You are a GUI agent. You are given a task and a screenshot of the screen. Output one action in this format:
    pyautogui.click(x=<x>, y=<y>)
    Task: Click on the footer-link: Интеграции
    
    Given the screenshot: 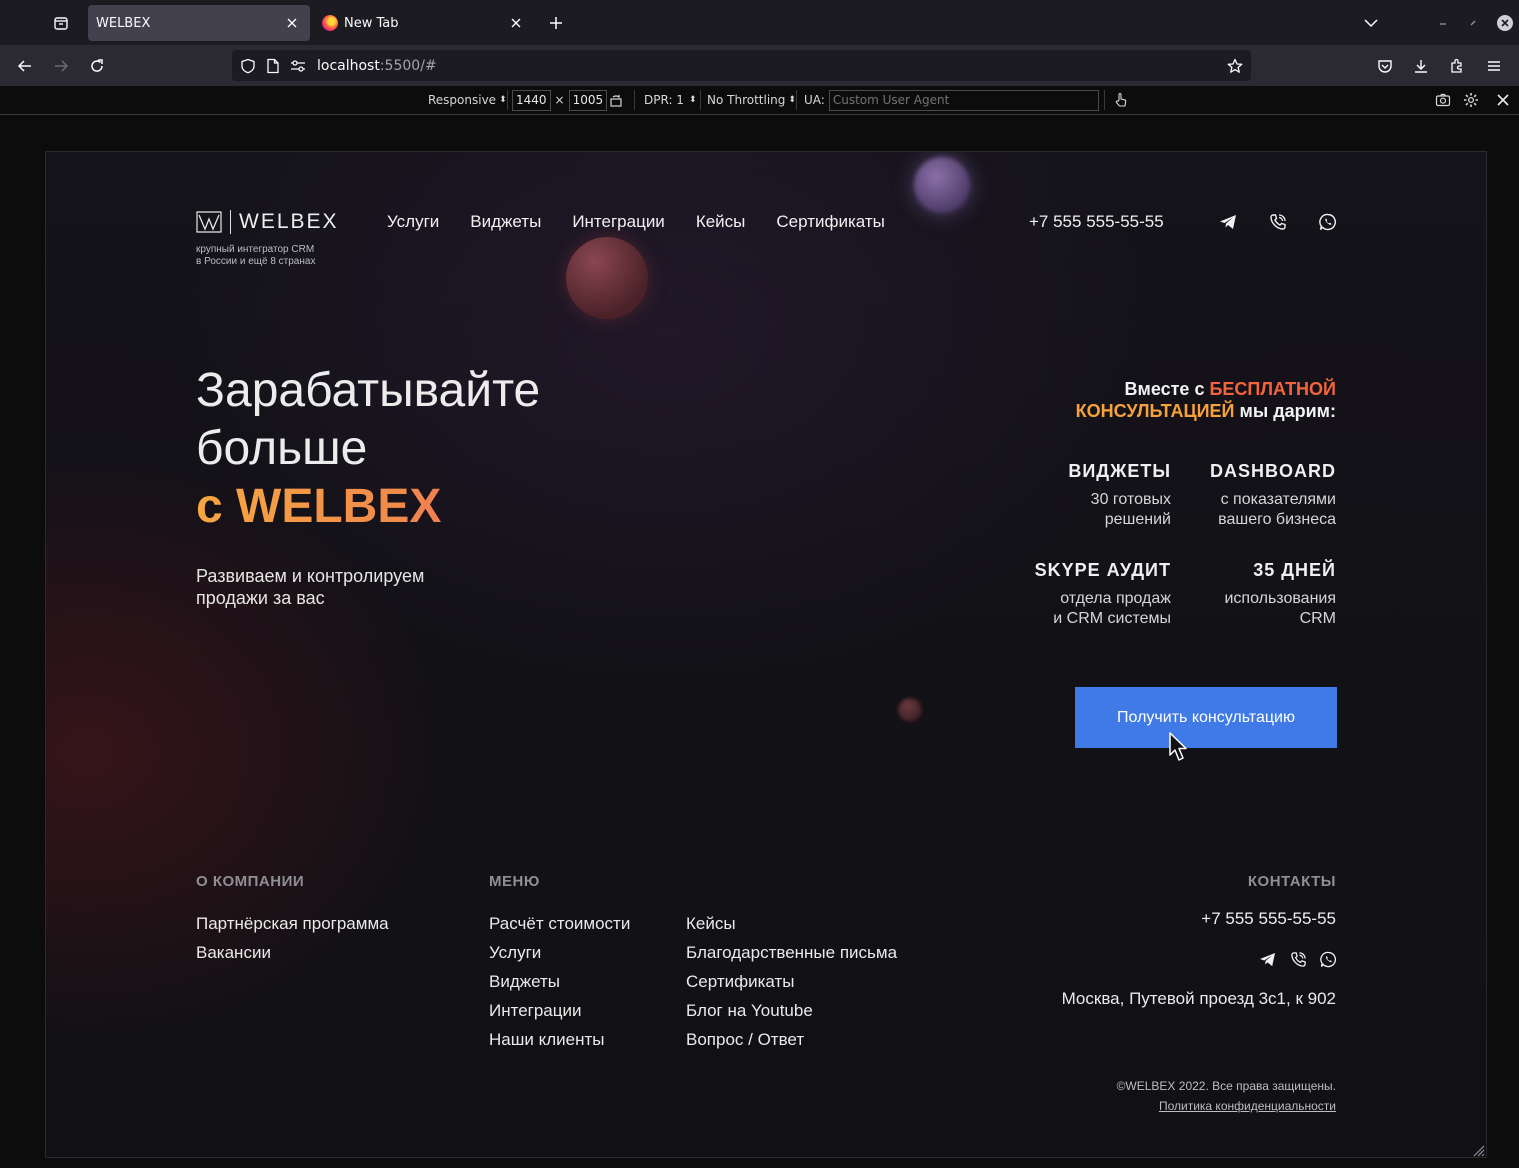 What is the action you would take?
    pyautogui.click(x=559, y=1010)
    